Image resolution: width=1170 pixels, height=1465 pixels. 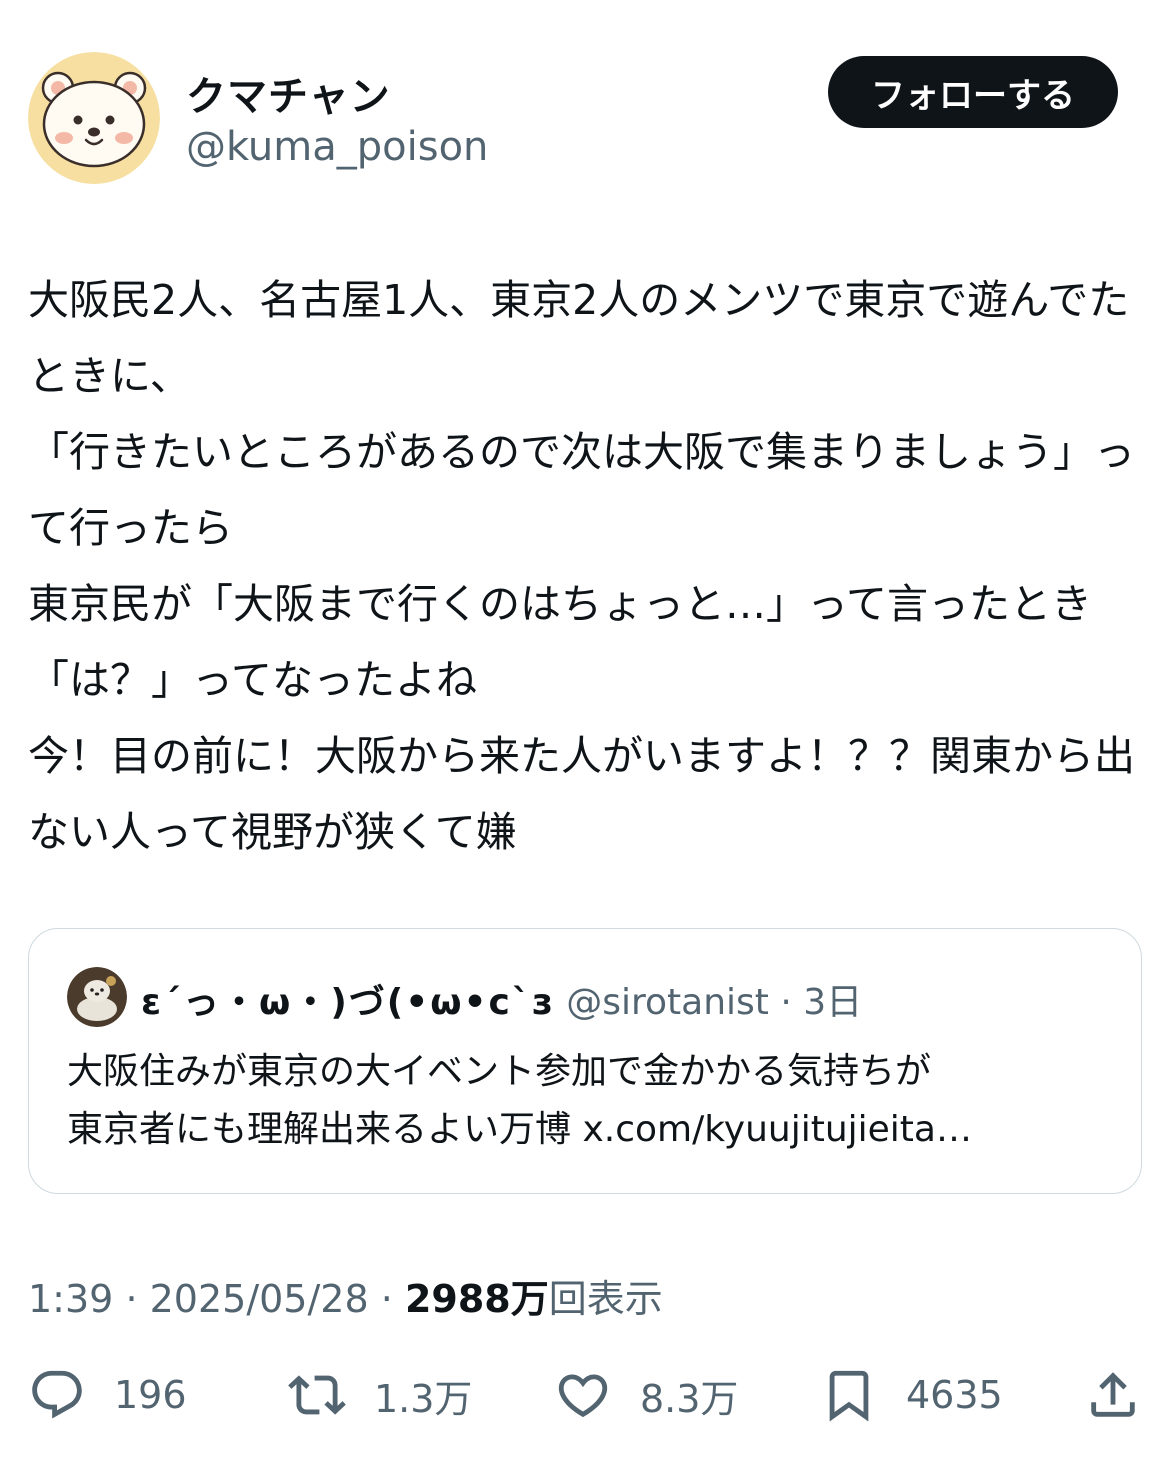 What do you see at coordinates (107, 1395) in the screenshot?
I see `reply-button: 196` at bounding box center [107, 1395].